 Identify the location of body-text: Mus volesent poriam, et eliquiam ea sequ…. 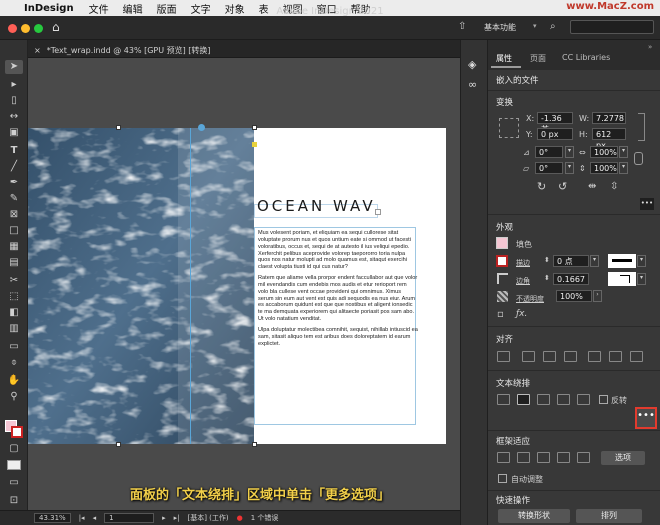
(338, 291).